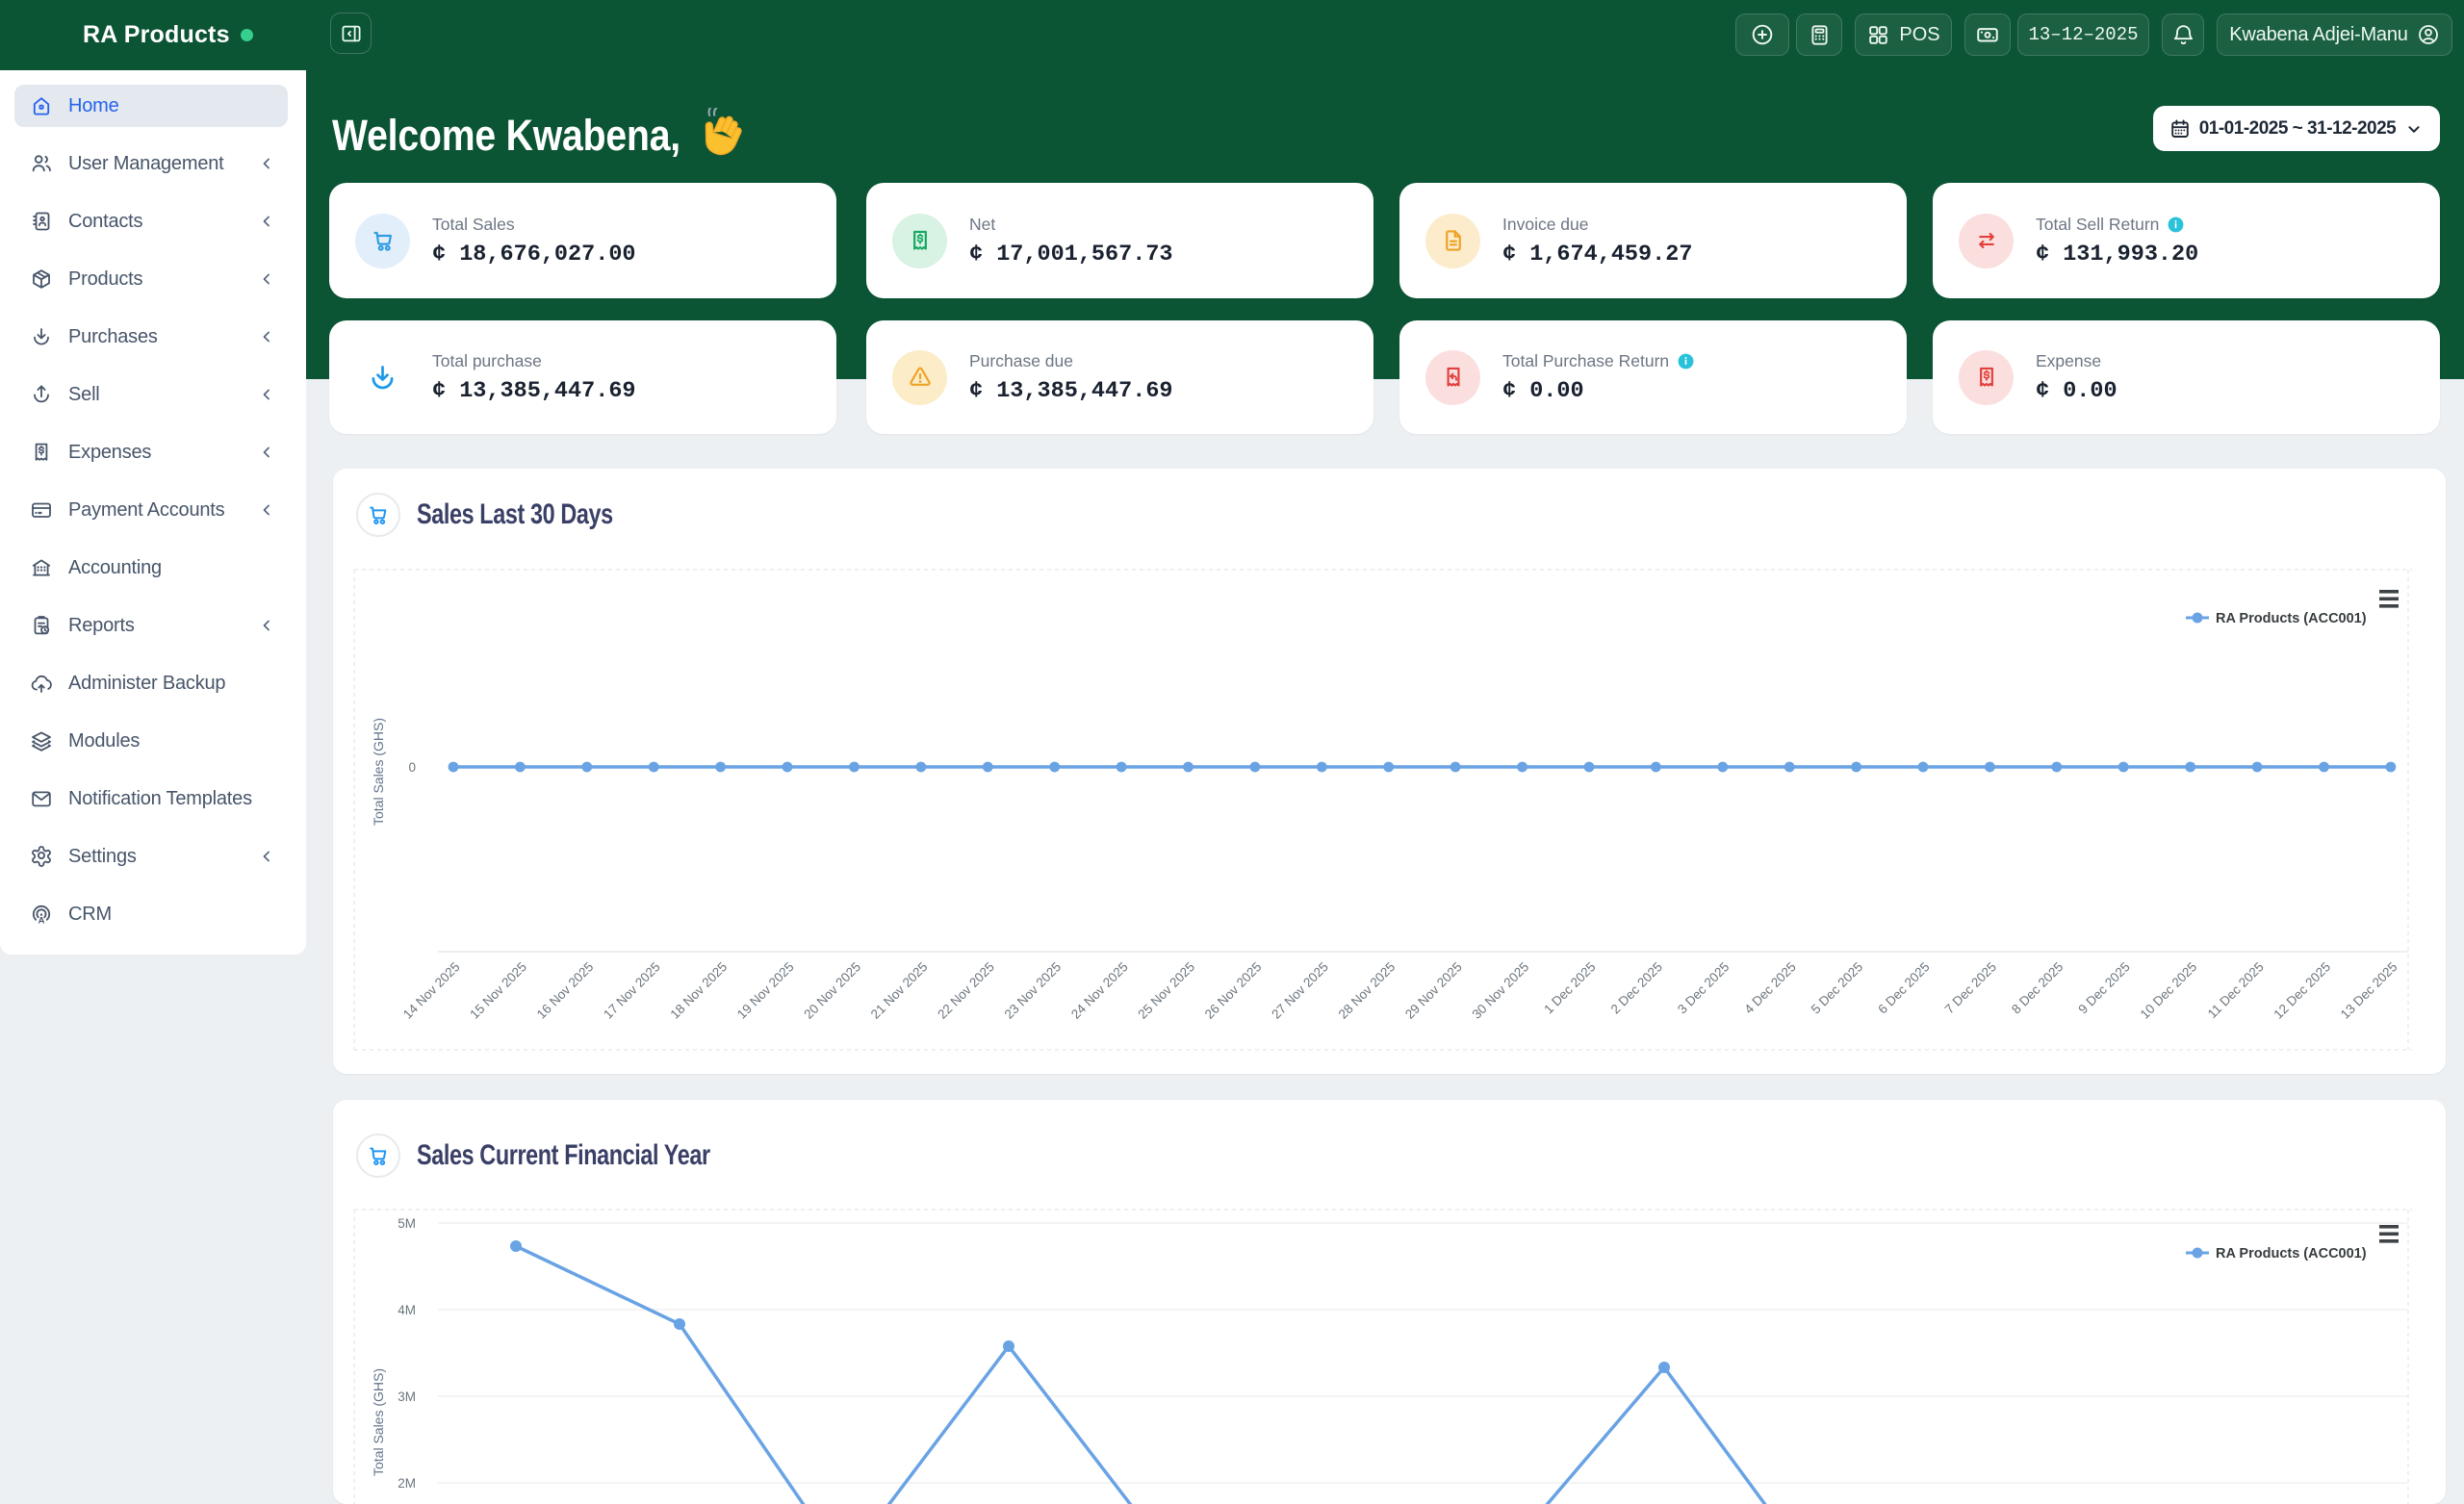  What do you see at coordinates (431, 990) in the screenshot?
I see `svg-text: 14 Nov 2025` at bounding box center [431, 990].